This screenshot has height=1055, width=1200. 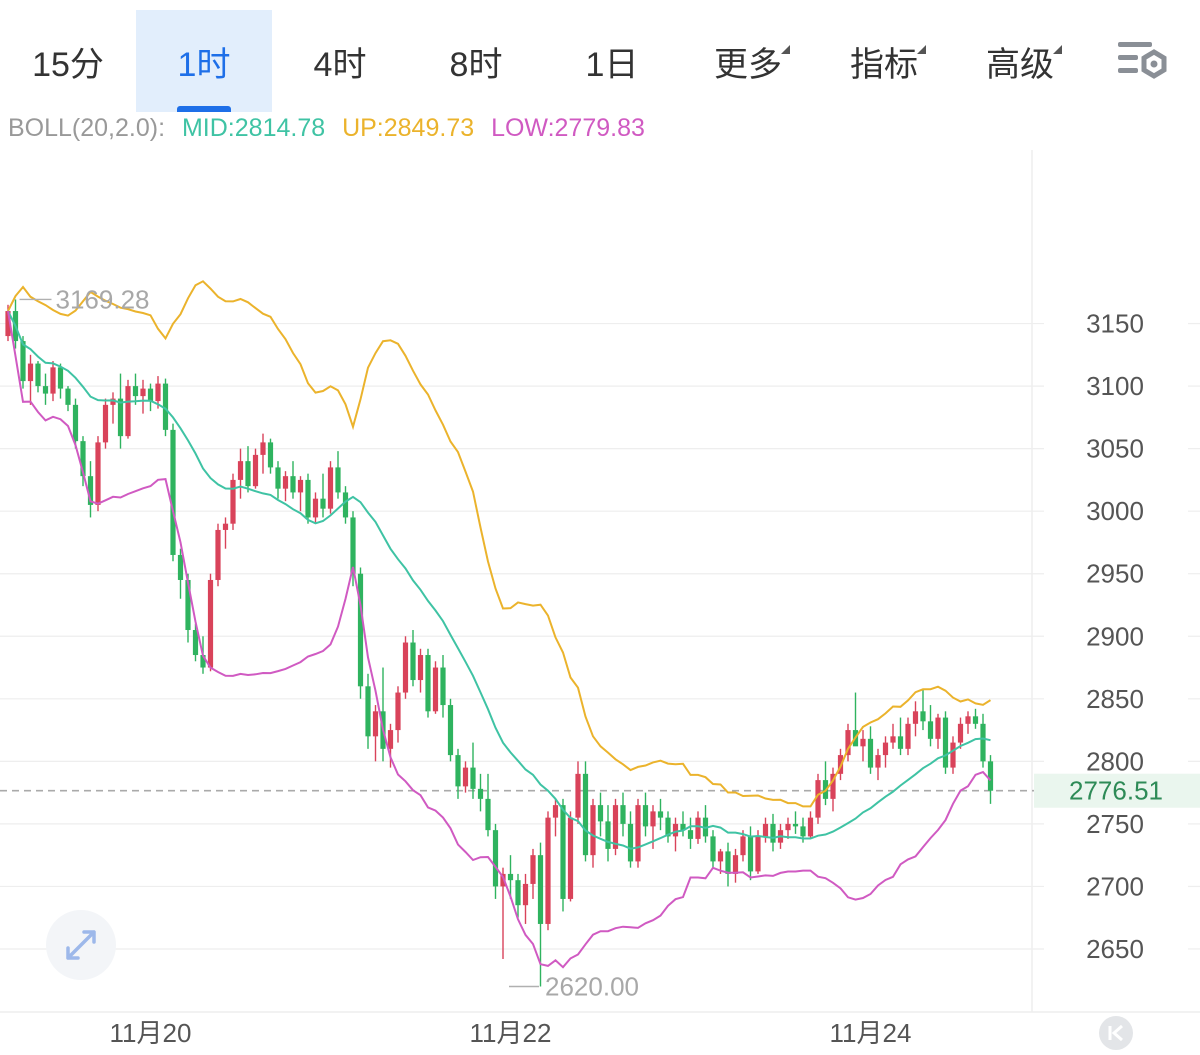 I want to click on high-mark-label: 3169.28, so click(x=103, y=299).